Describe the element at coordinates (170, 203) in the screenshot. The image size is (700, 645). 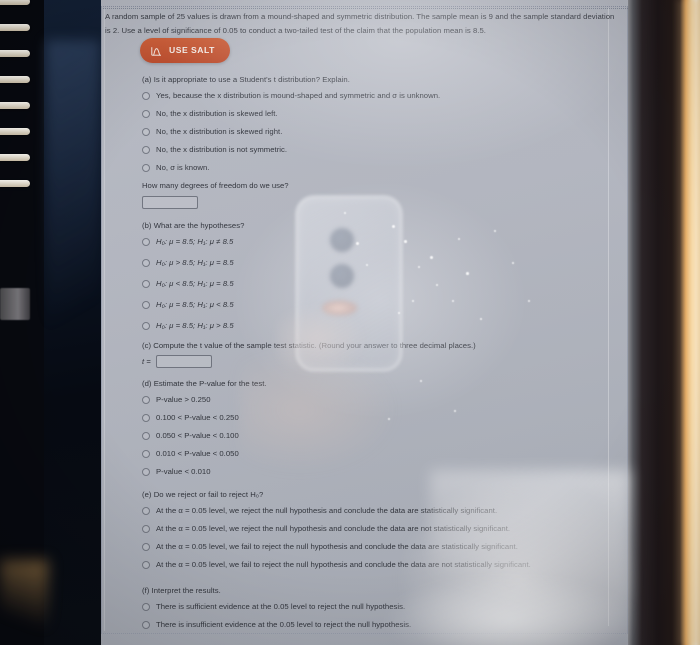
I see `degrees-of-freedom-input` at that location.